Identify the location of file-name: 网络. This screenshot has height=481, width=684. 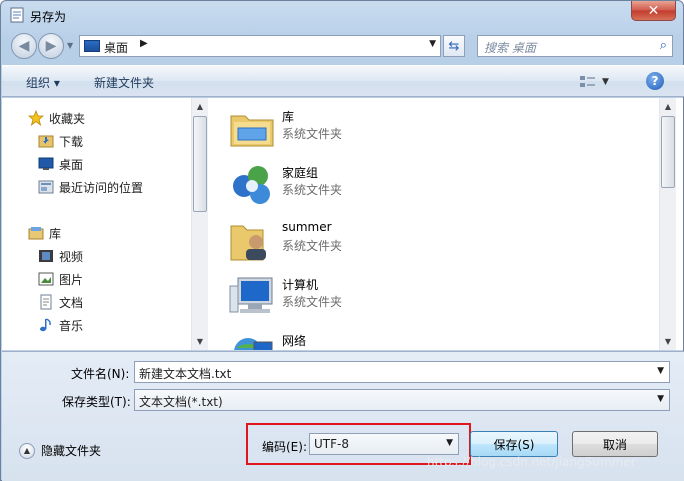
(294, 341).